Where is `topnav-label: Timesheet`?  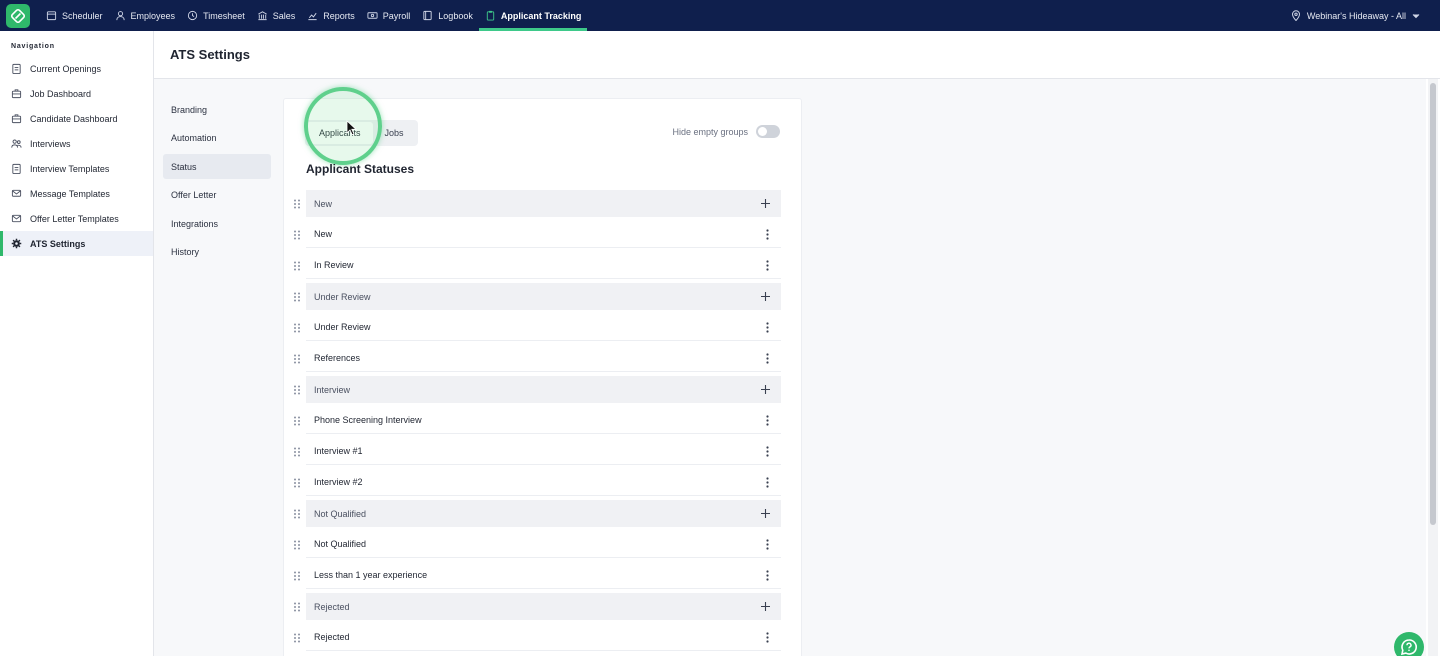
topnav-label: Timesheet is located at coordinates (224, 15).